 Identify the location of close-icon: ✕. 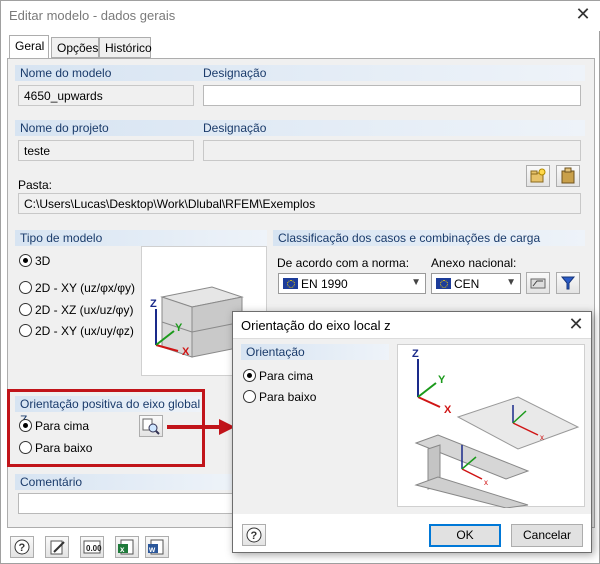
(583, 15).